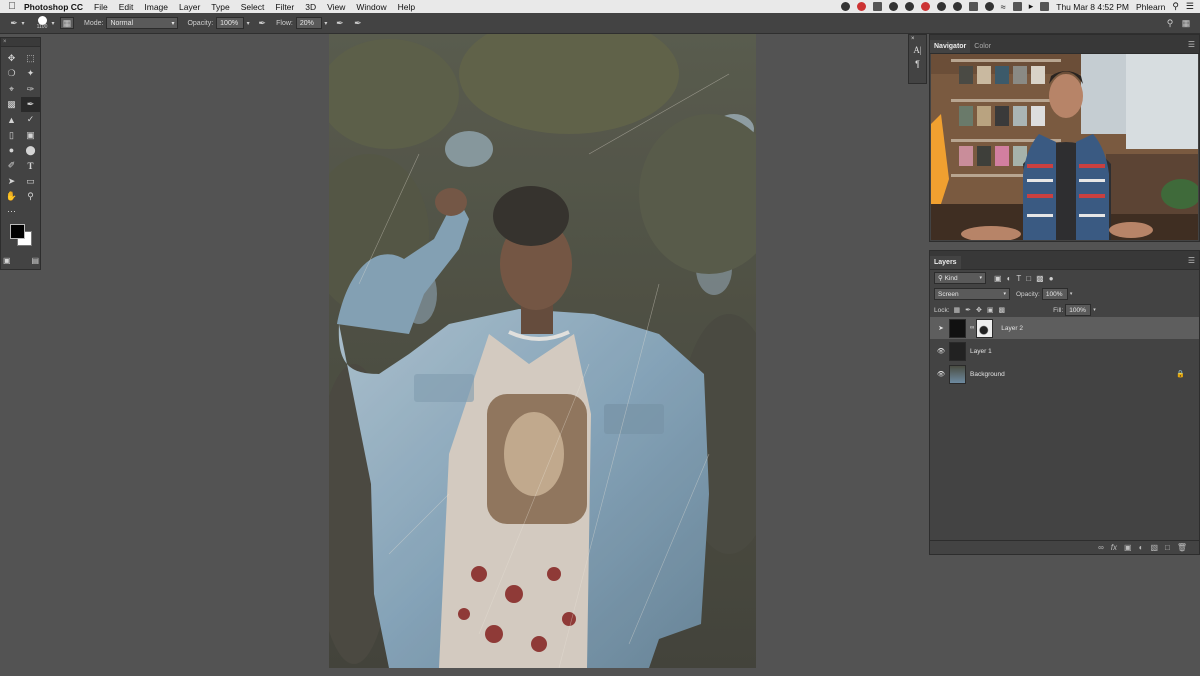 The height and width of the screenshot is (676, 1200). Describe the element at coordinates (917, 39) in the screenshot. I see `strip-collapse-icon: ×` at that location.